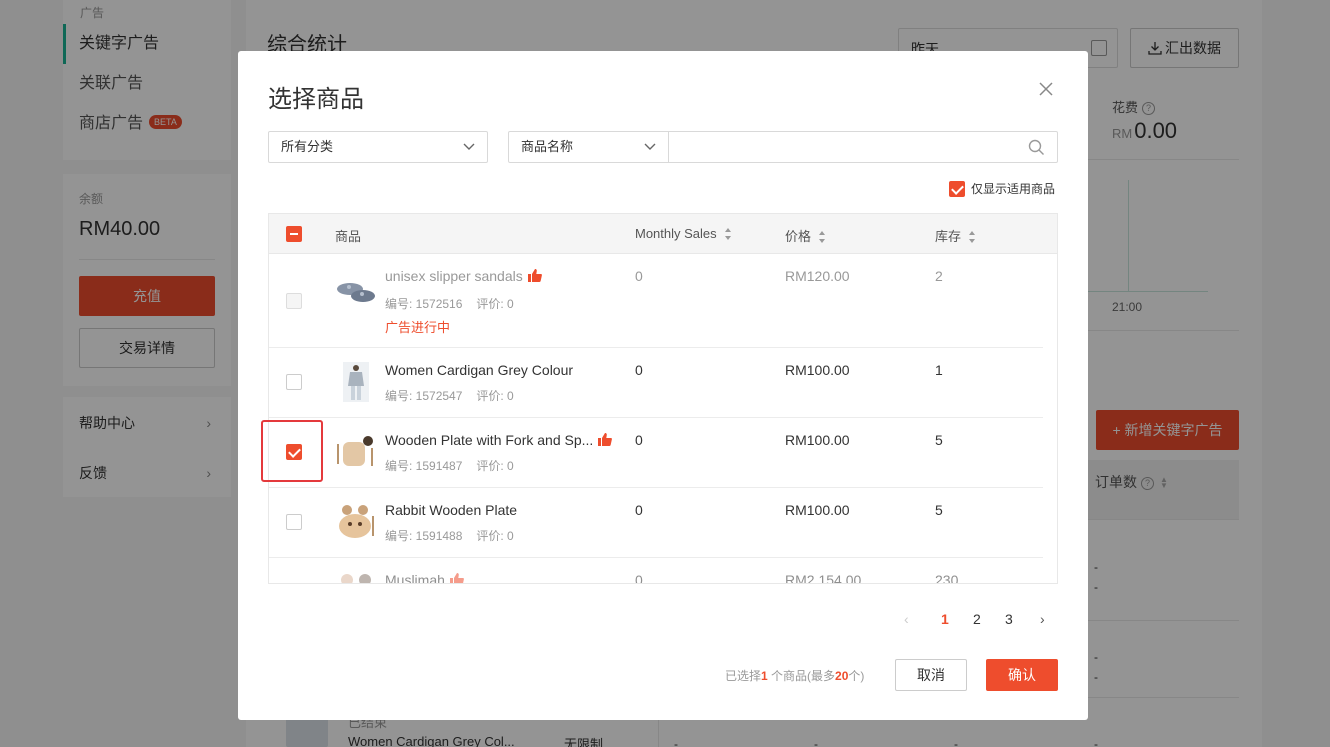 This screenshot has height=747, width=1330. Describe the element at coordinates (1036, 147) in the screenshot. I see `search-icon` at that location.